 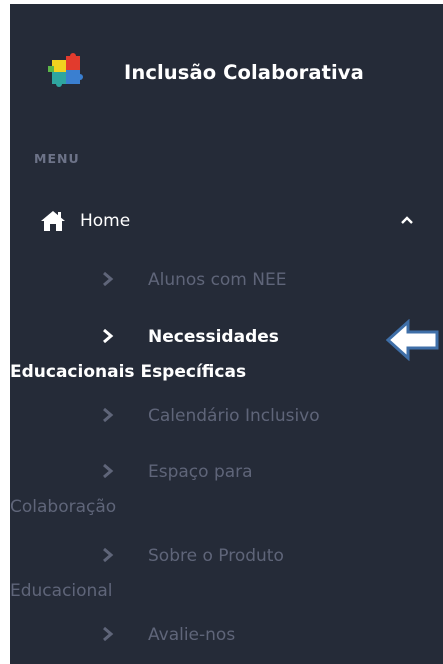 I want to click on app-title: Inclusão Colaborativa, so click(x=244, y=72).